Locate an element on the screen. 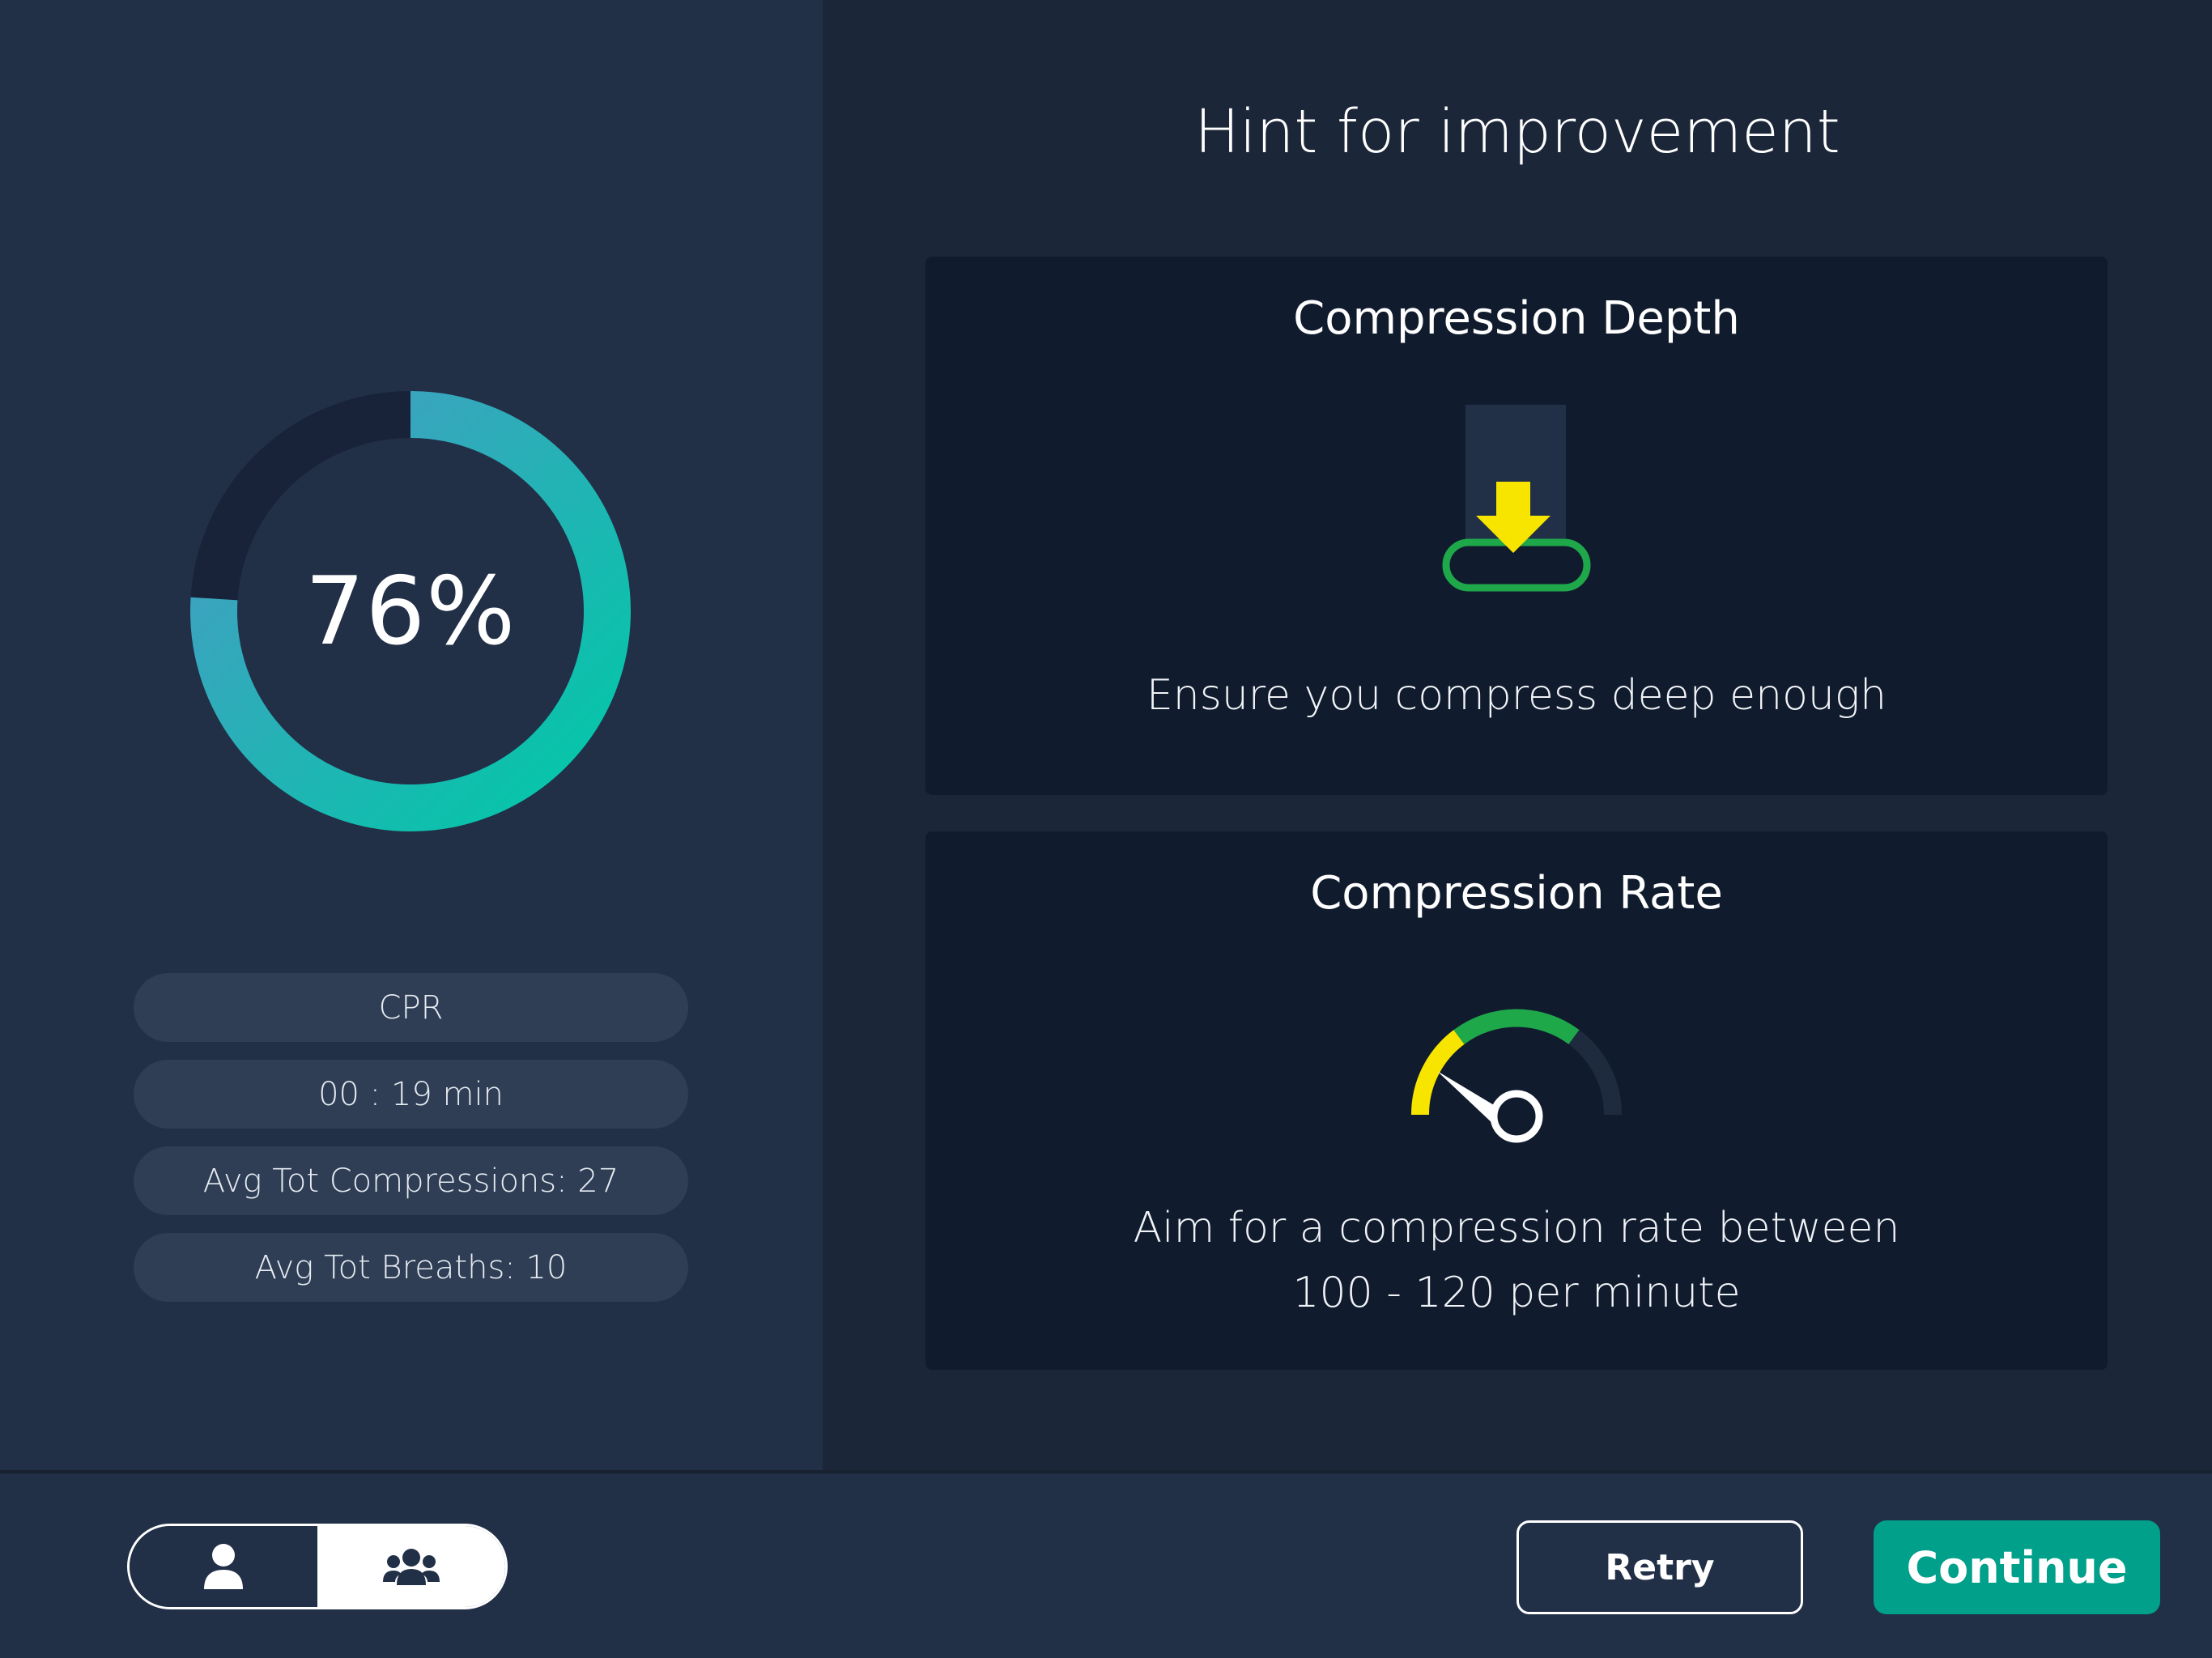 The height and width of the screenshot is (1658, 2212). compression-rate-text-line1: Aim for a compression rate between is located at coordinates (1516, 1228).